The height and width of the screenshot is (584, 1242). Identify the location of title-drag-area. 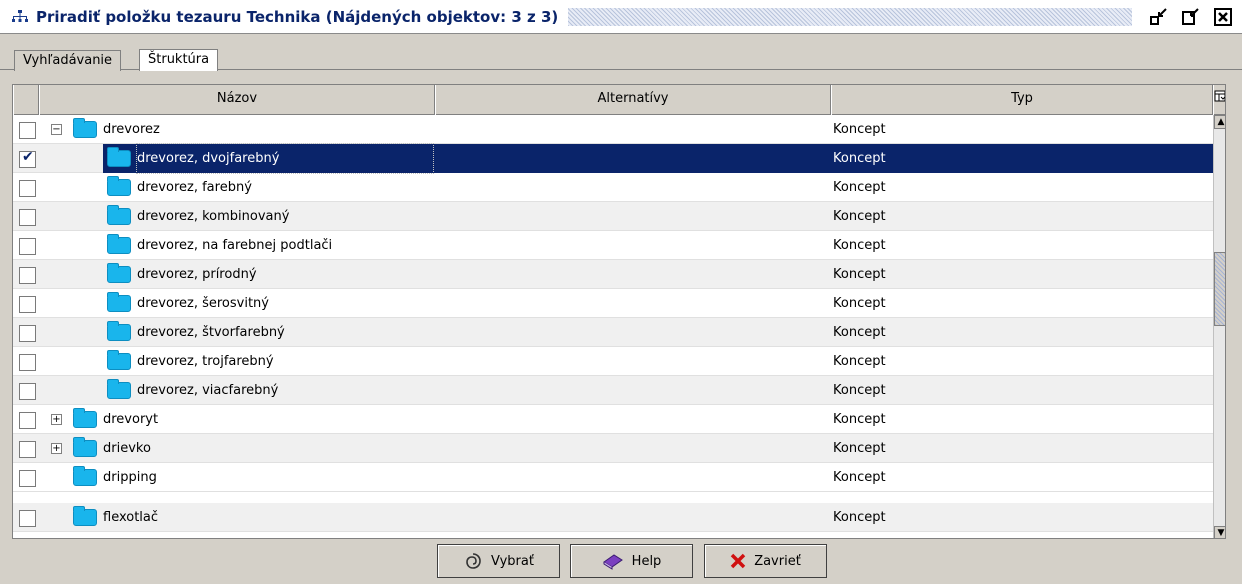
(850, 16).